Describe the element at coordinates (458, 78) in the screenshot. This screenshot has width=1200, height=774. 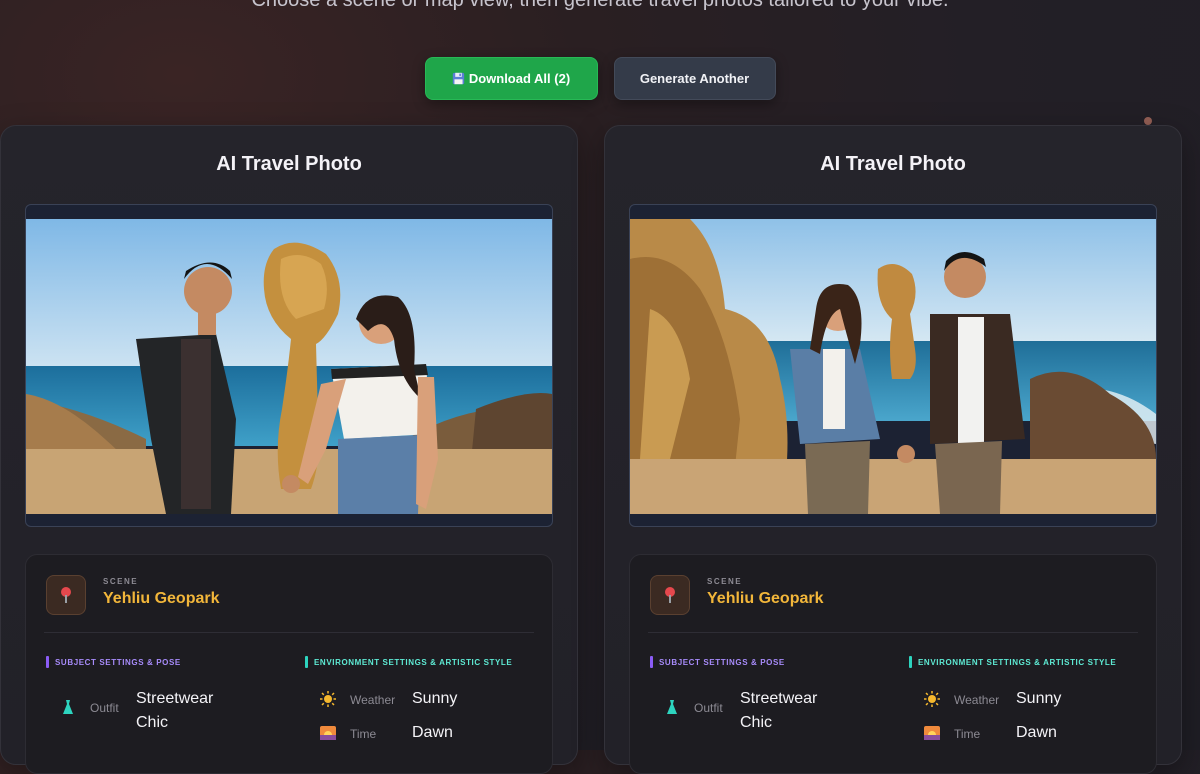
I see `floppy-disk-icon` at that location.